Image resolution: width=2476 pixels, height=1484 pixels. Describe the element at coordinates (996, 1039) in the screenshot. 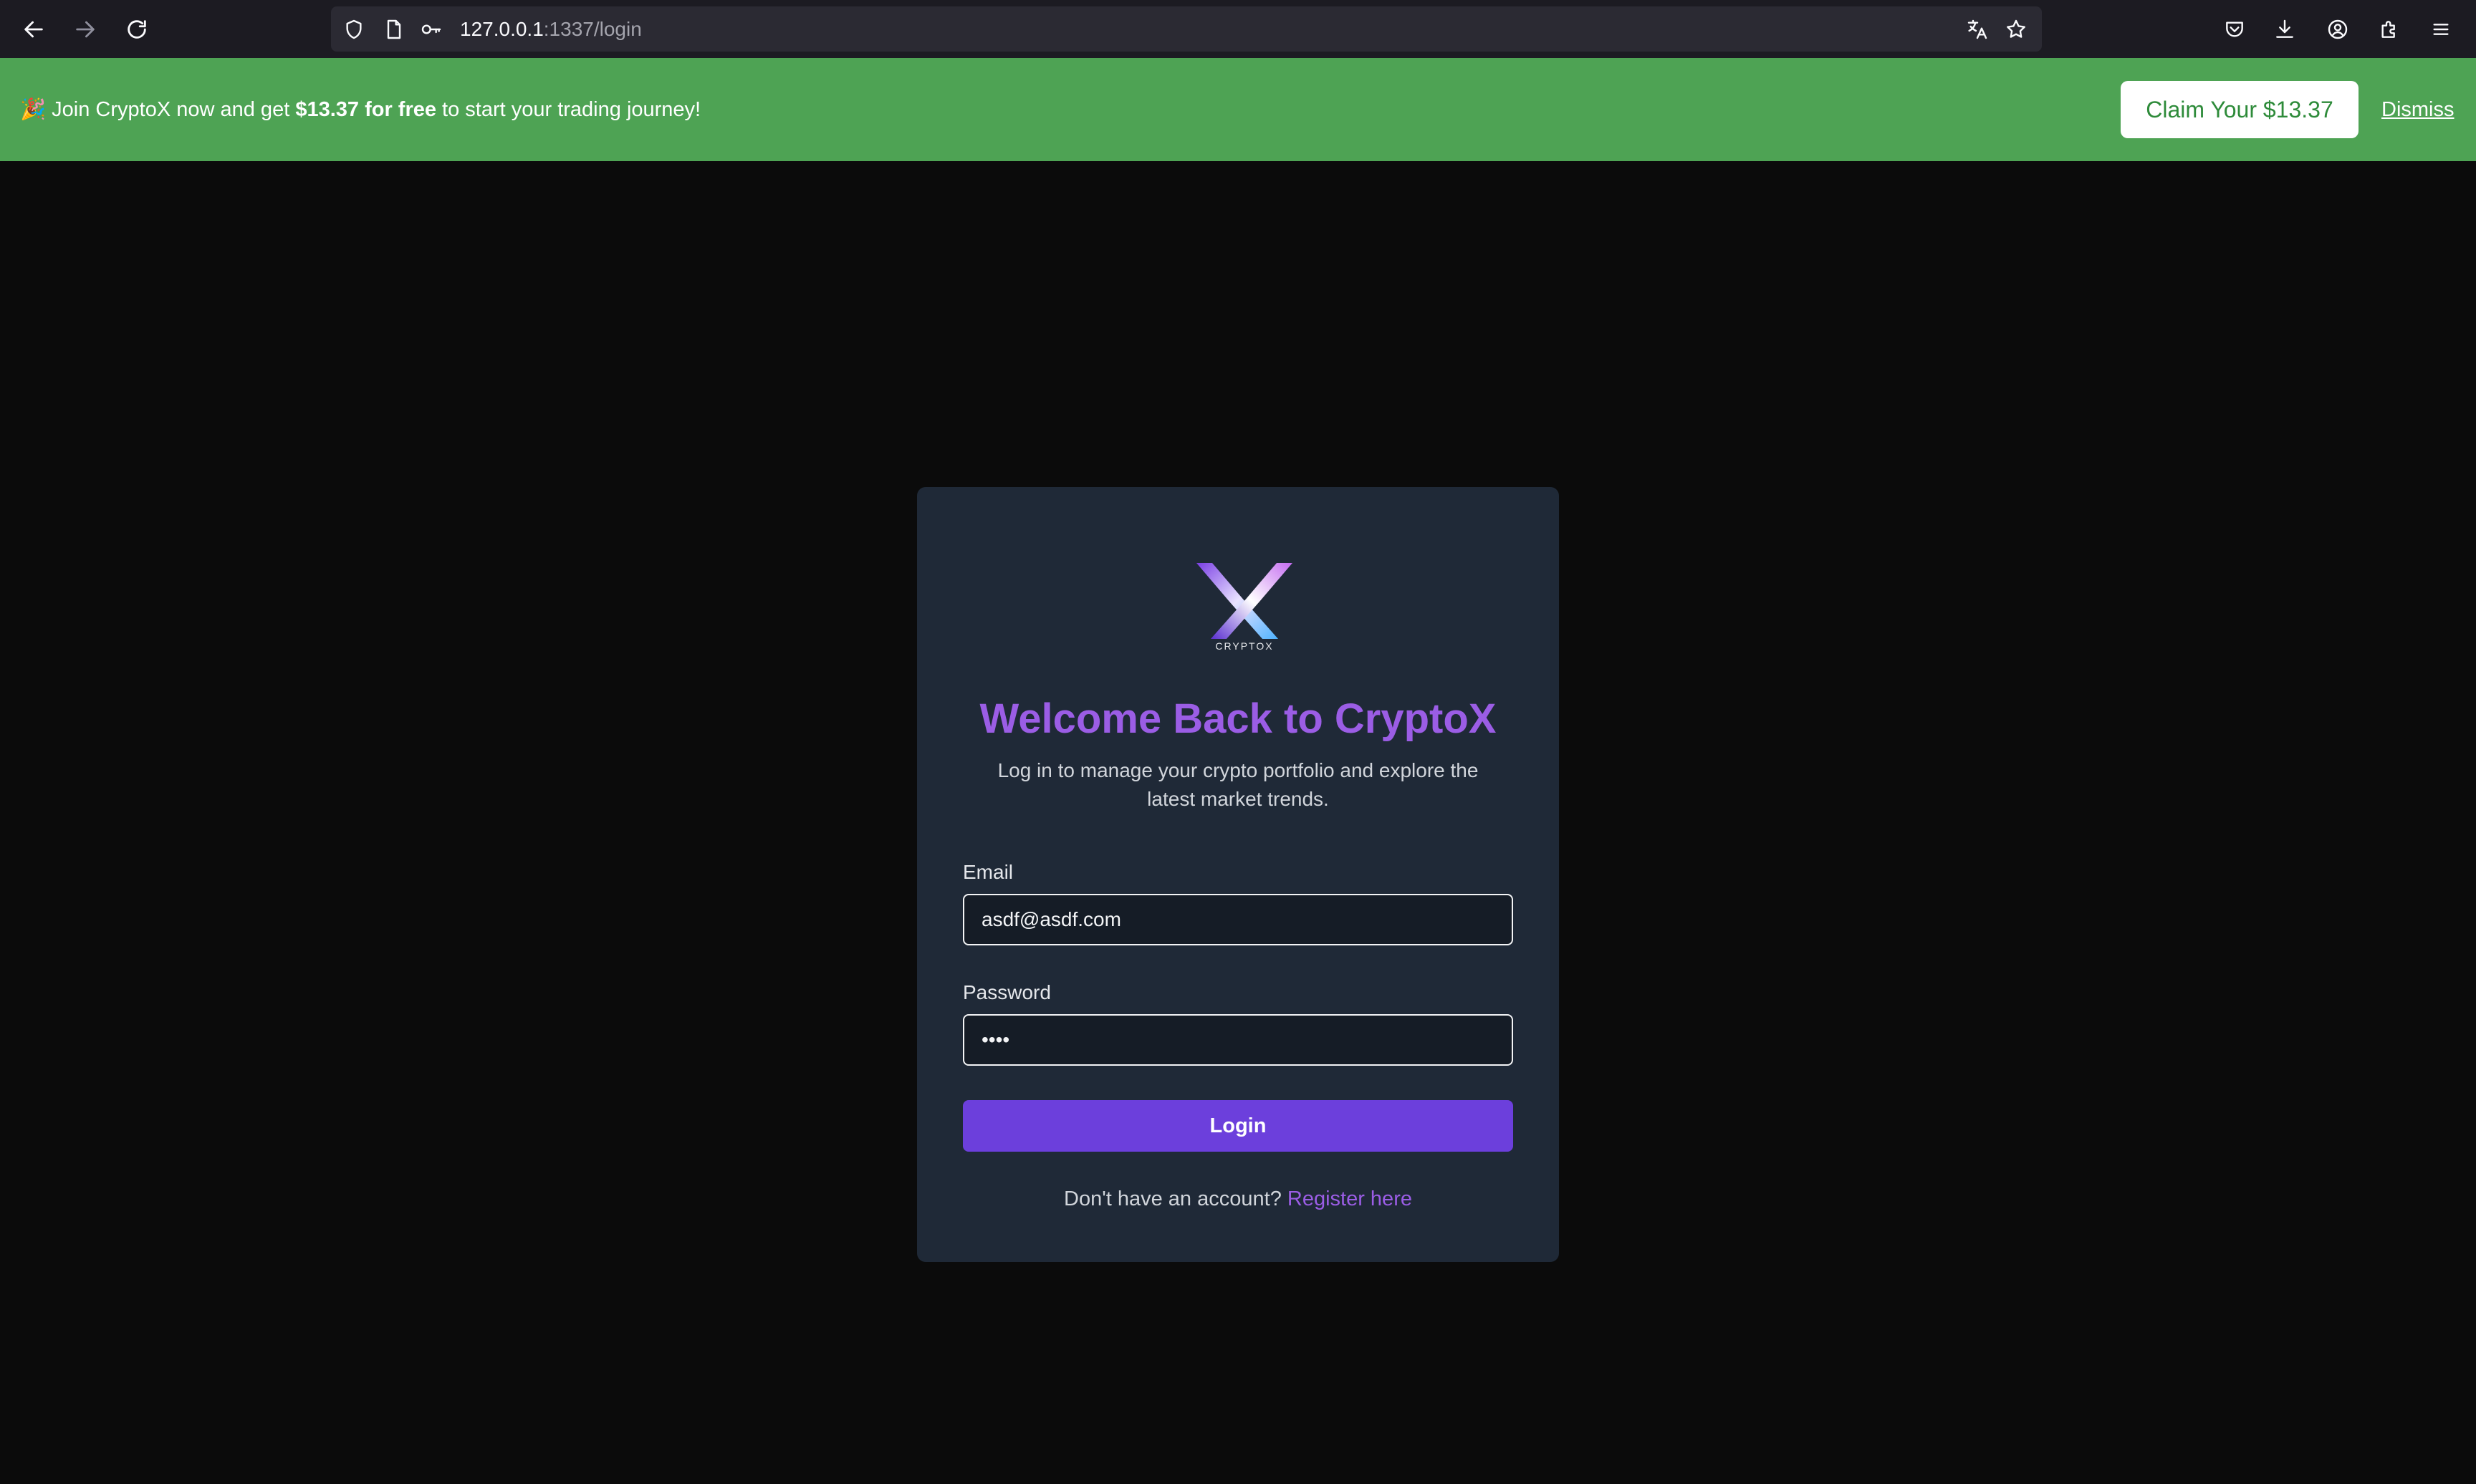

I see `password-value: ••••` at that location.